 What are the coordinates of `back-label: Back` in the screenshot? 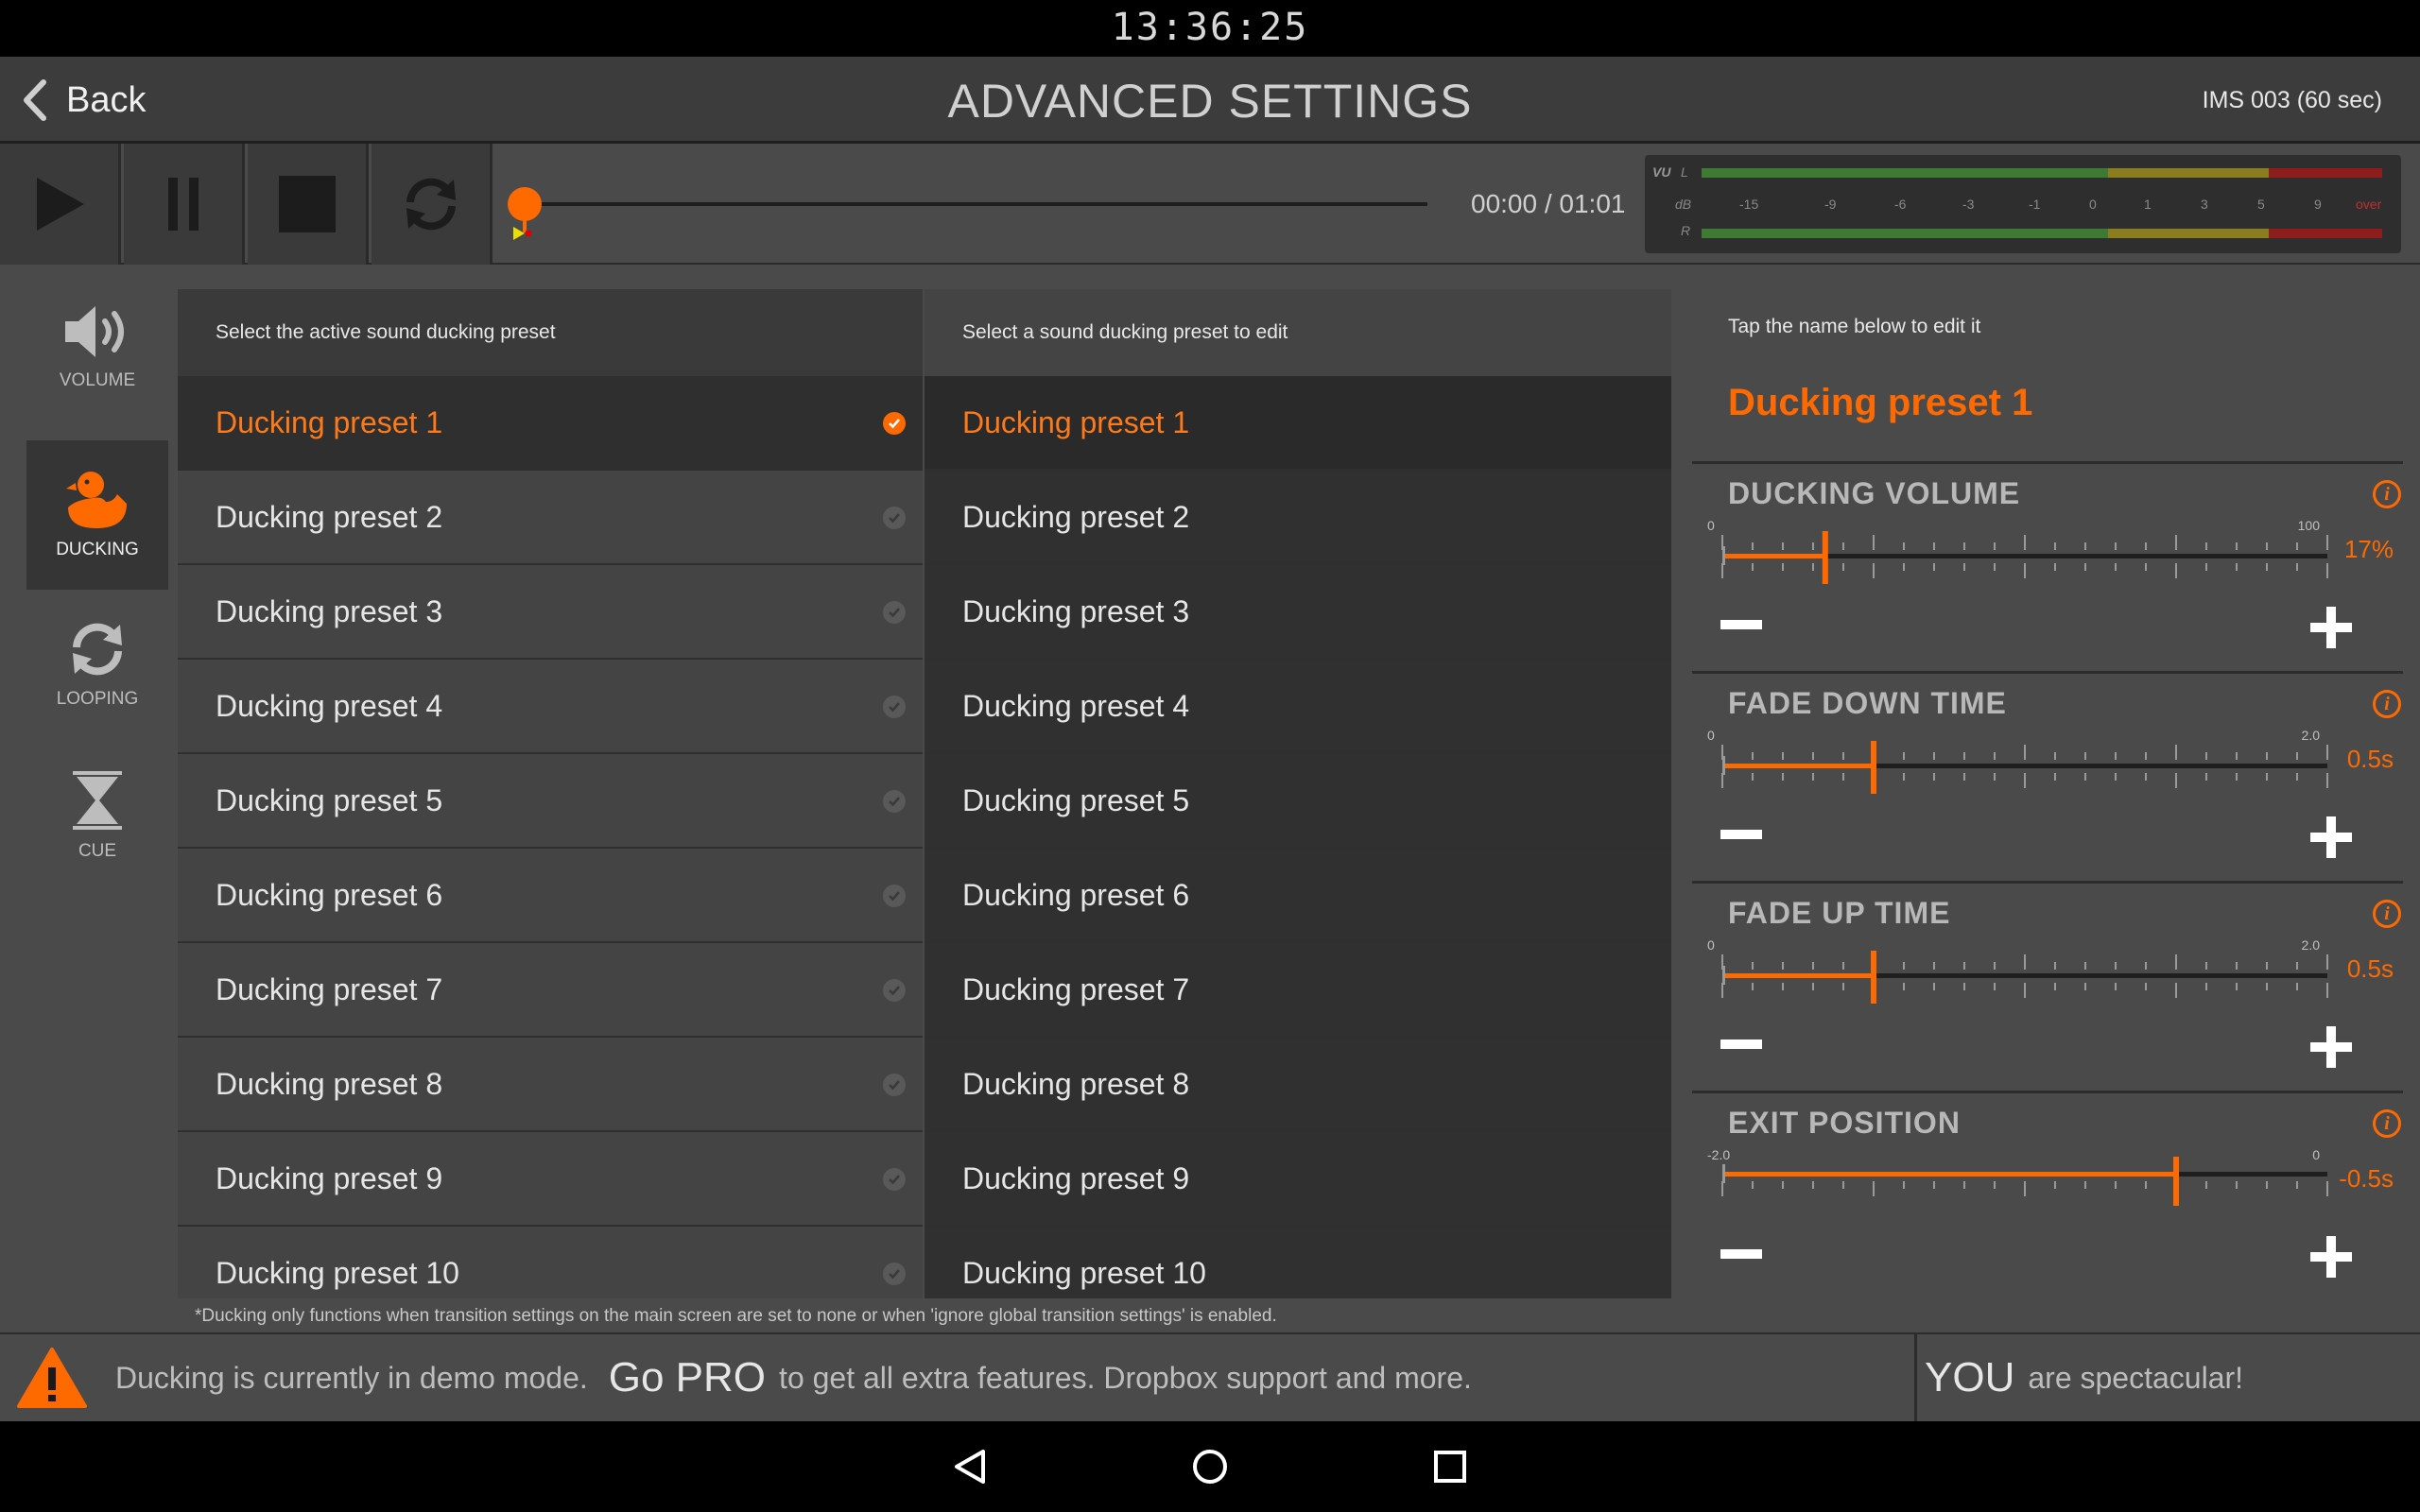 It's located at (107, 99).